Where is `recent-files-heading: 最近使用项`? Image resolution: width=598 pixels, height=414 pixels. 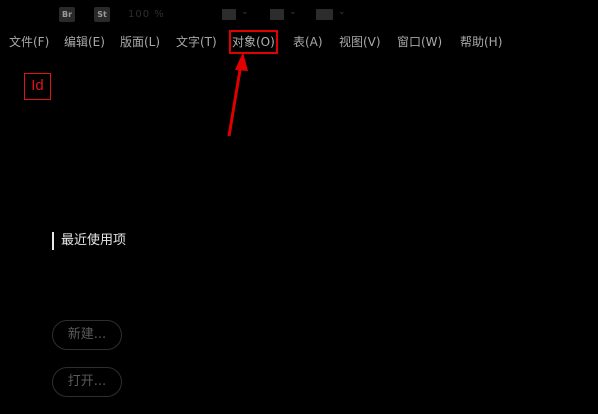
recent-files-heading: 最近使用项 is located at coordinates (89, 241).